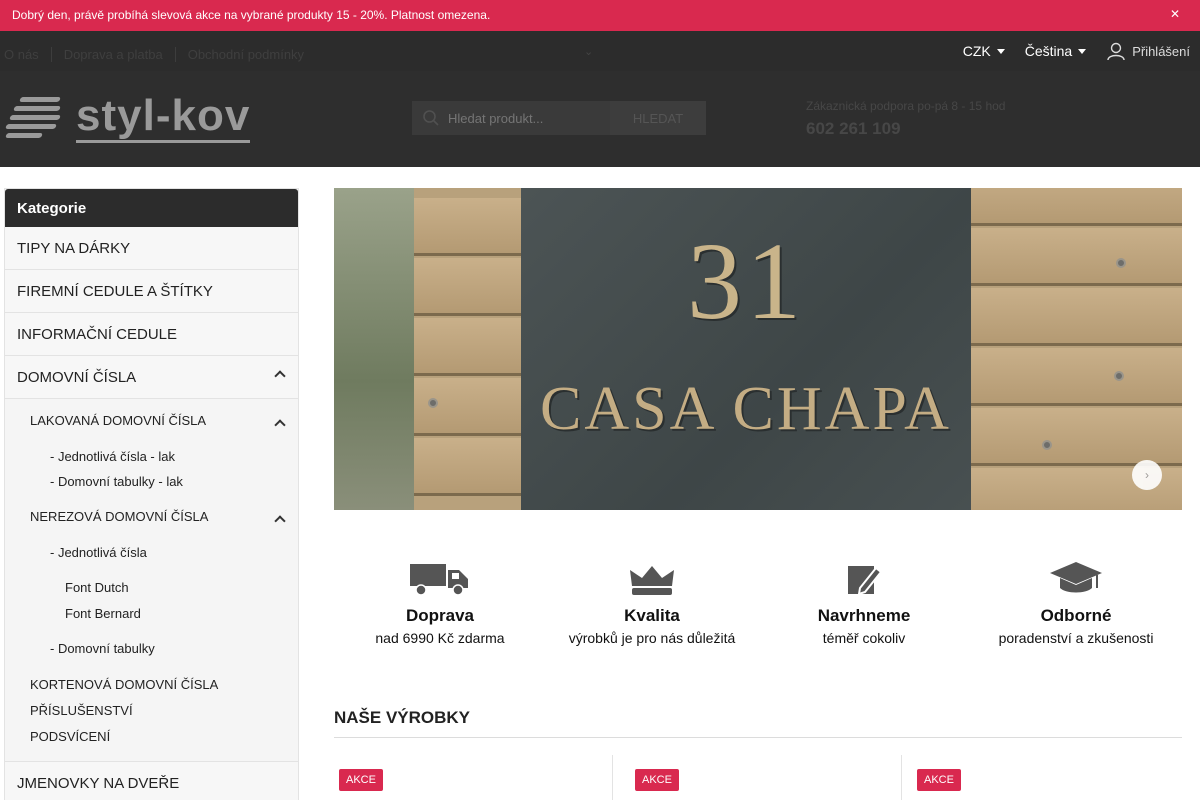 The width and height of the screenshot is (1200, 800). I want to click on sidebar-item-gift-tips: TIPY NA DÁRKY, so click(151, 248).